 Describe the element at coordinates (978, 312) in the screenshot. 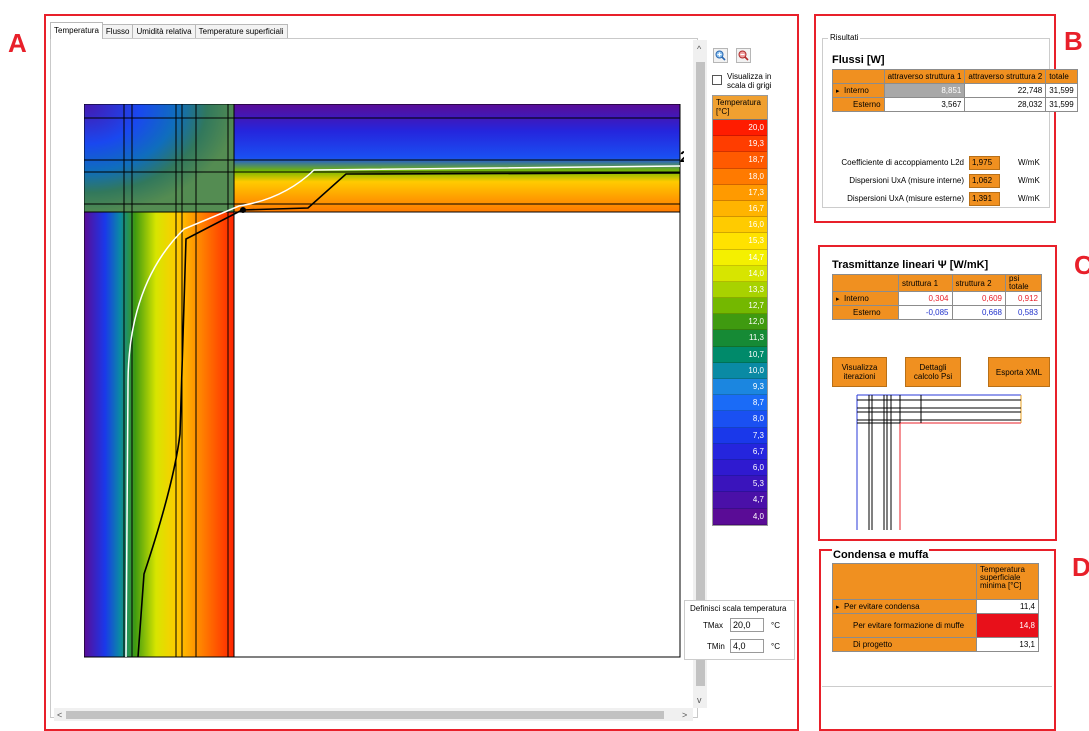

I see `table-cell: 0,668` at that location.